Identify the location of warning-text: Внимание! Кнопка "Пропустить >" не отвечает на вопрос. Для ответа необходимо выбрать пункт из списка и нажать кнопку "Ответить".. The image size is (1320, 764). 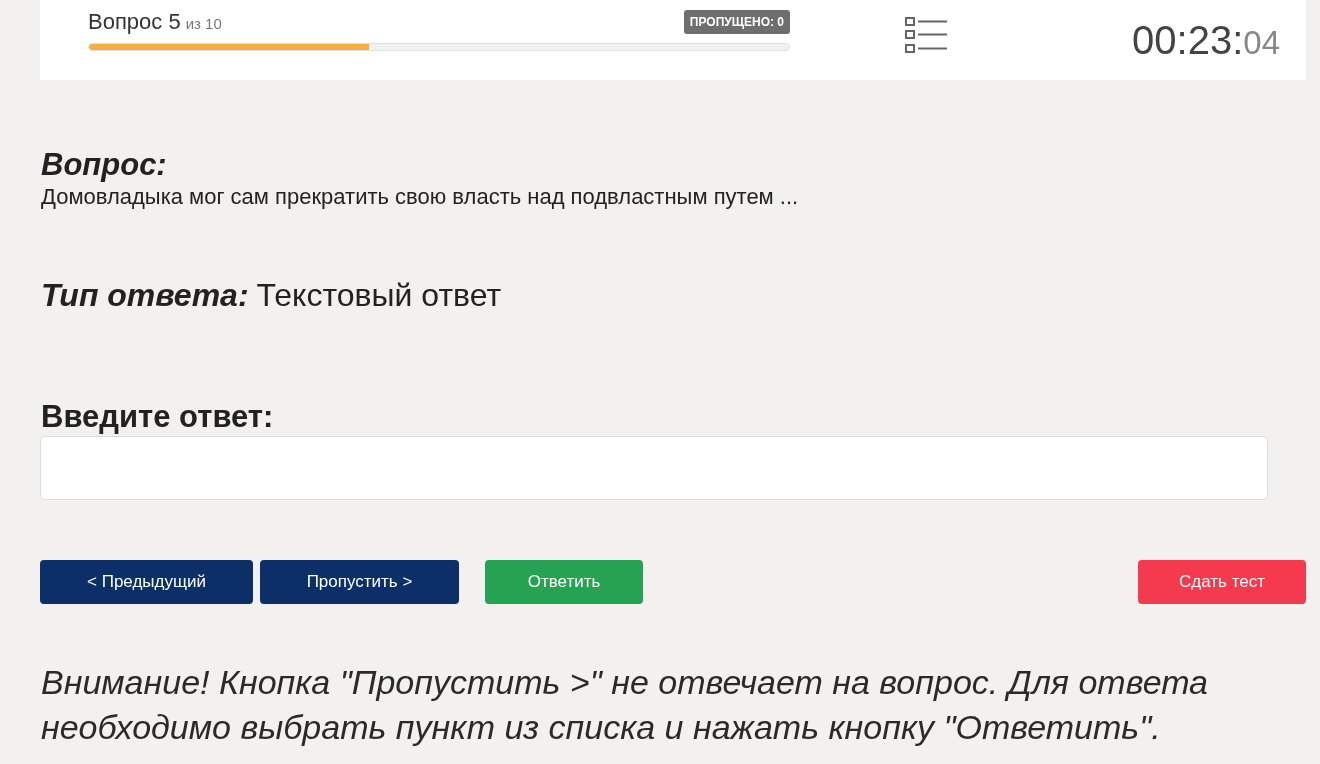
(625, 705).